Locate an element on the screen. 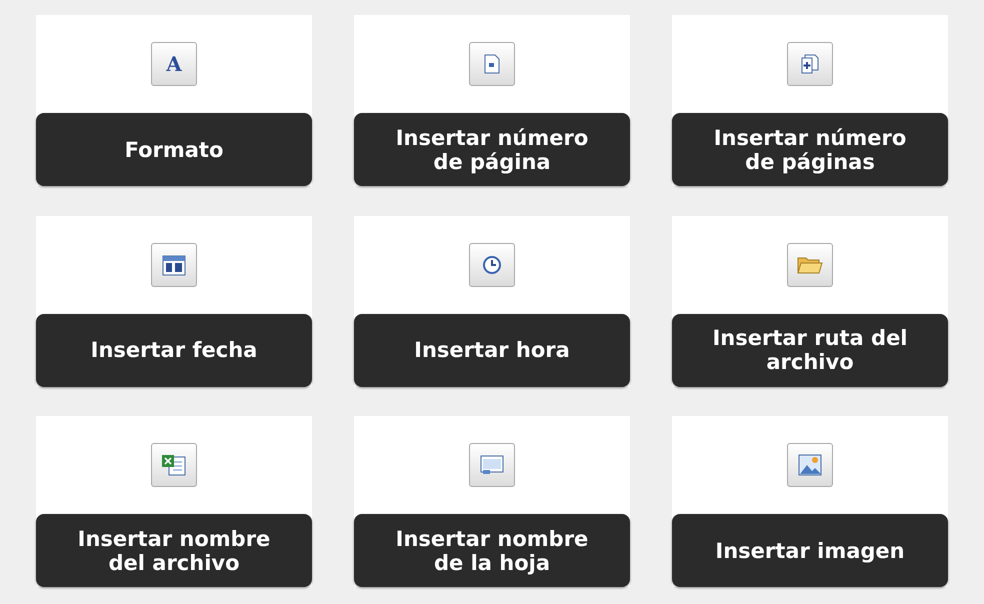 This screenshot has height=604, width=984. clock-icon is located at coordinates (492, 264).